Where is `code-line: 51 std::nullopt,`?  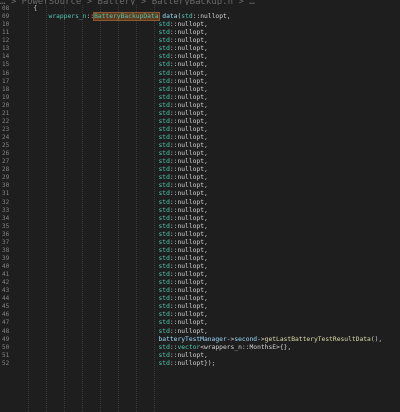 code-line: 51 std::nullopt, is located at coordinates (200, 356).